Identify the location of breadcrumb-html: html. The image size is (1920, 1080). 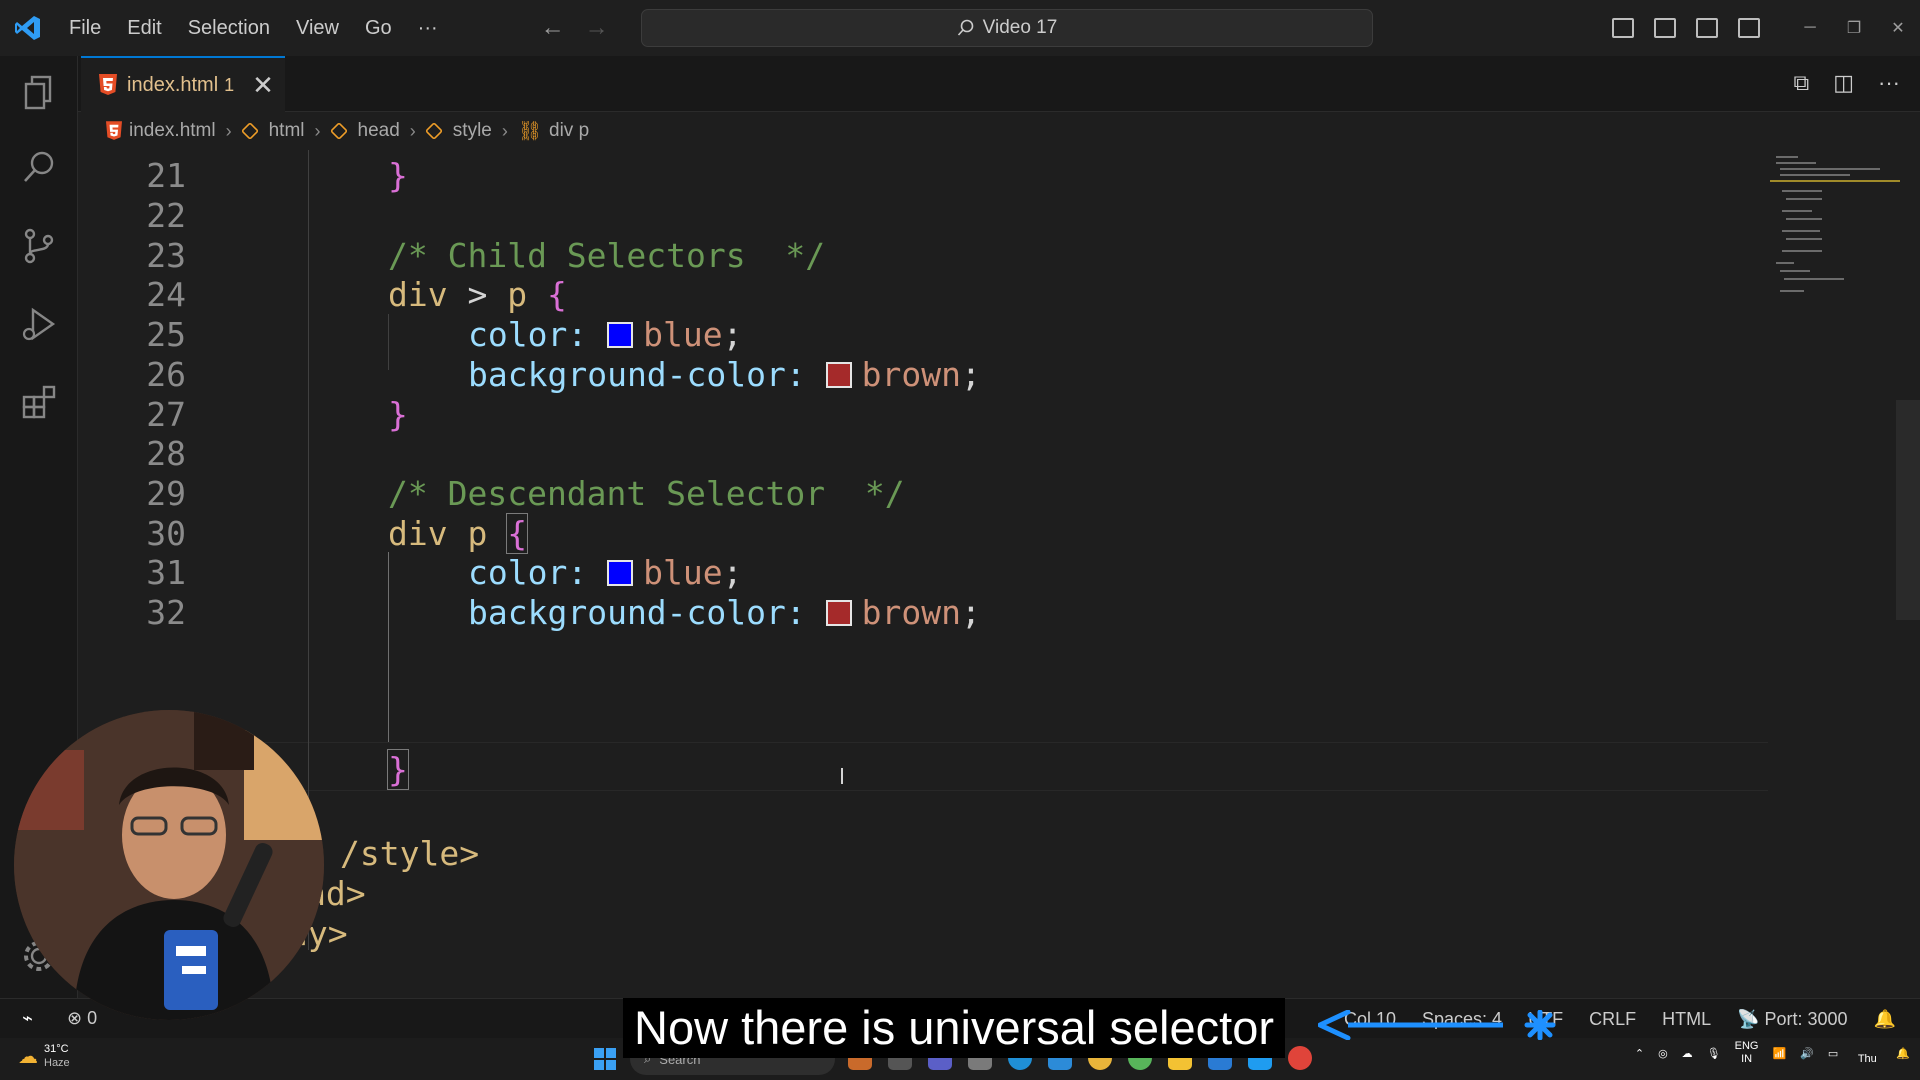
(287, 131).